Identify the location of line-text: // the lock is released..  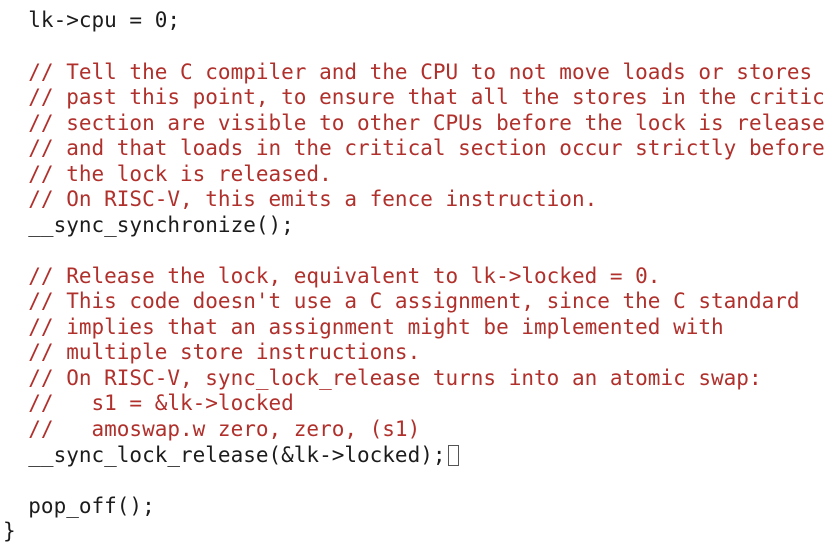
(167, 174).